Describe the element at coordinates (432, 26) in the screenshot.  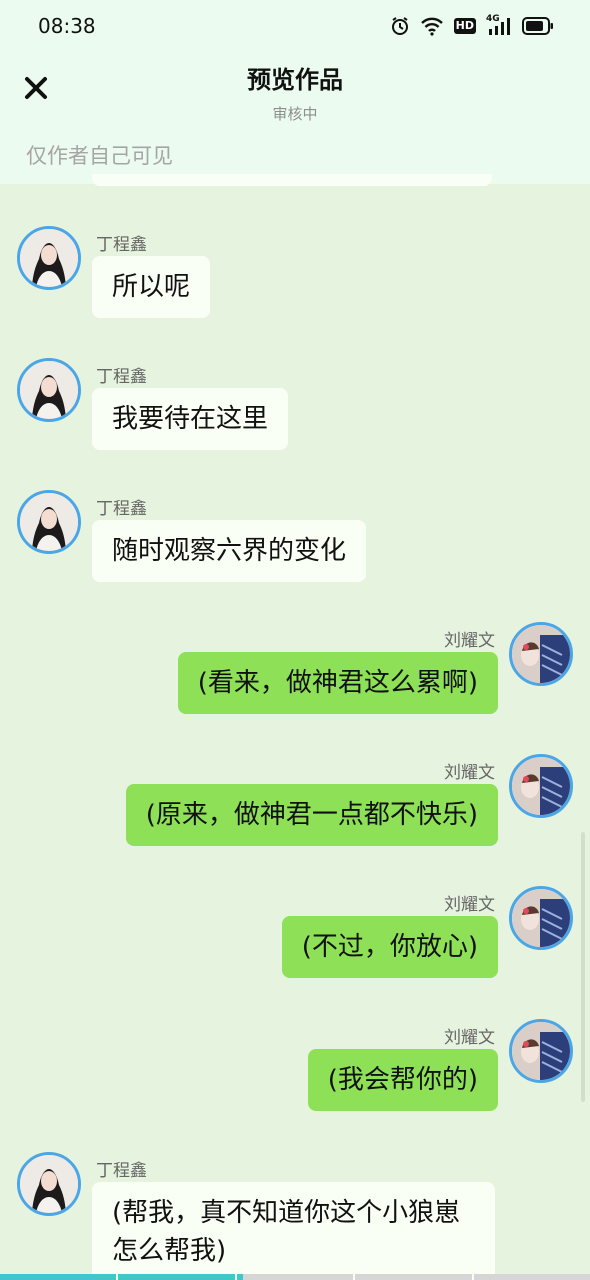
I see `wifi-icon` at that location.